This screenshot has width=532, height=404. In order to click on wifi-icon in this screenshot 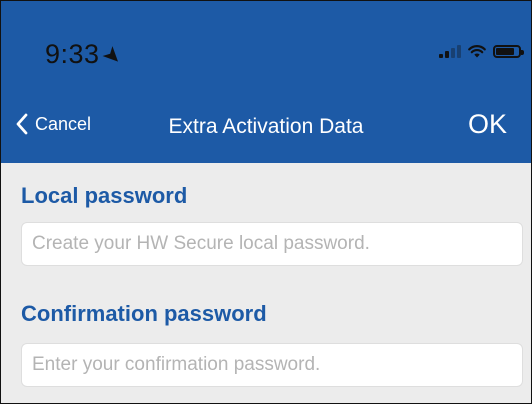, I will do `click(477, 51)`.